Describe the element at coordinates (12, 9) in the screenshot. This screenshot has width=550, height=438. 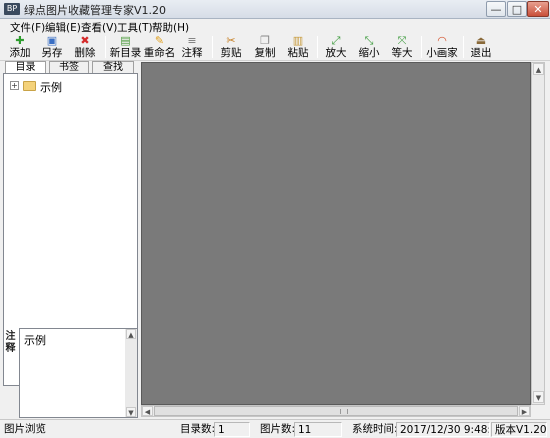
I see `app-icon: BP` at that location.